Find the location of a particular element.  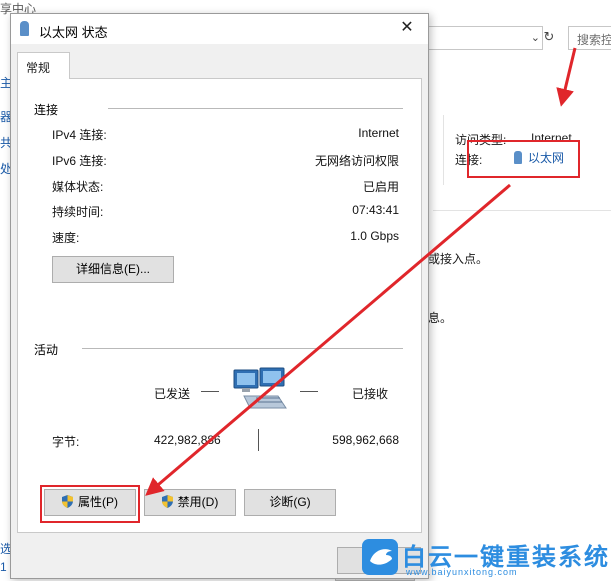

ipv6-label: IPv6 连接: is located at coordinates (79, 161).